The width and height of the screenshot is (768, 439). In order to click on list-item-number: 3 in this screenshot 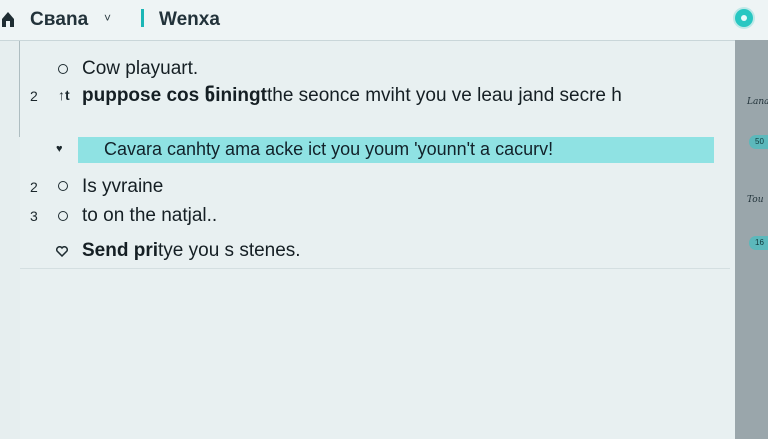, I will do `click(34, 216)`.